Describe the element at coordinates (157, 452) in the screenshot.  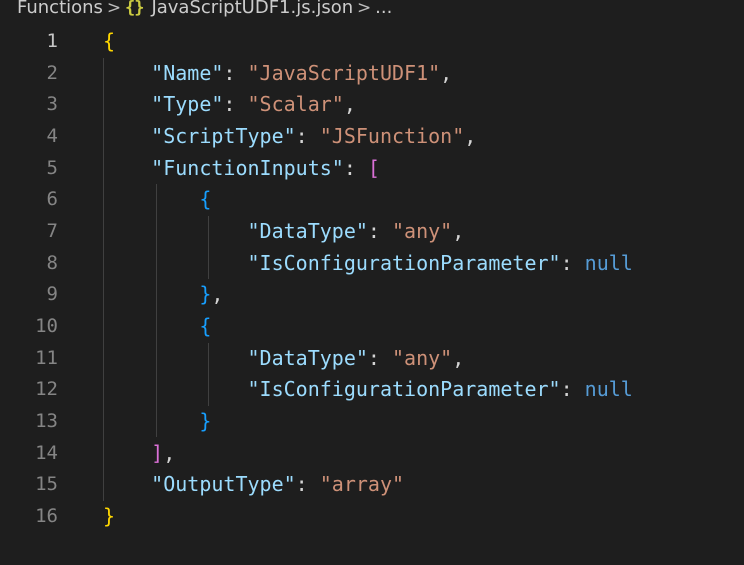
I see `code-token: ]` at that location.